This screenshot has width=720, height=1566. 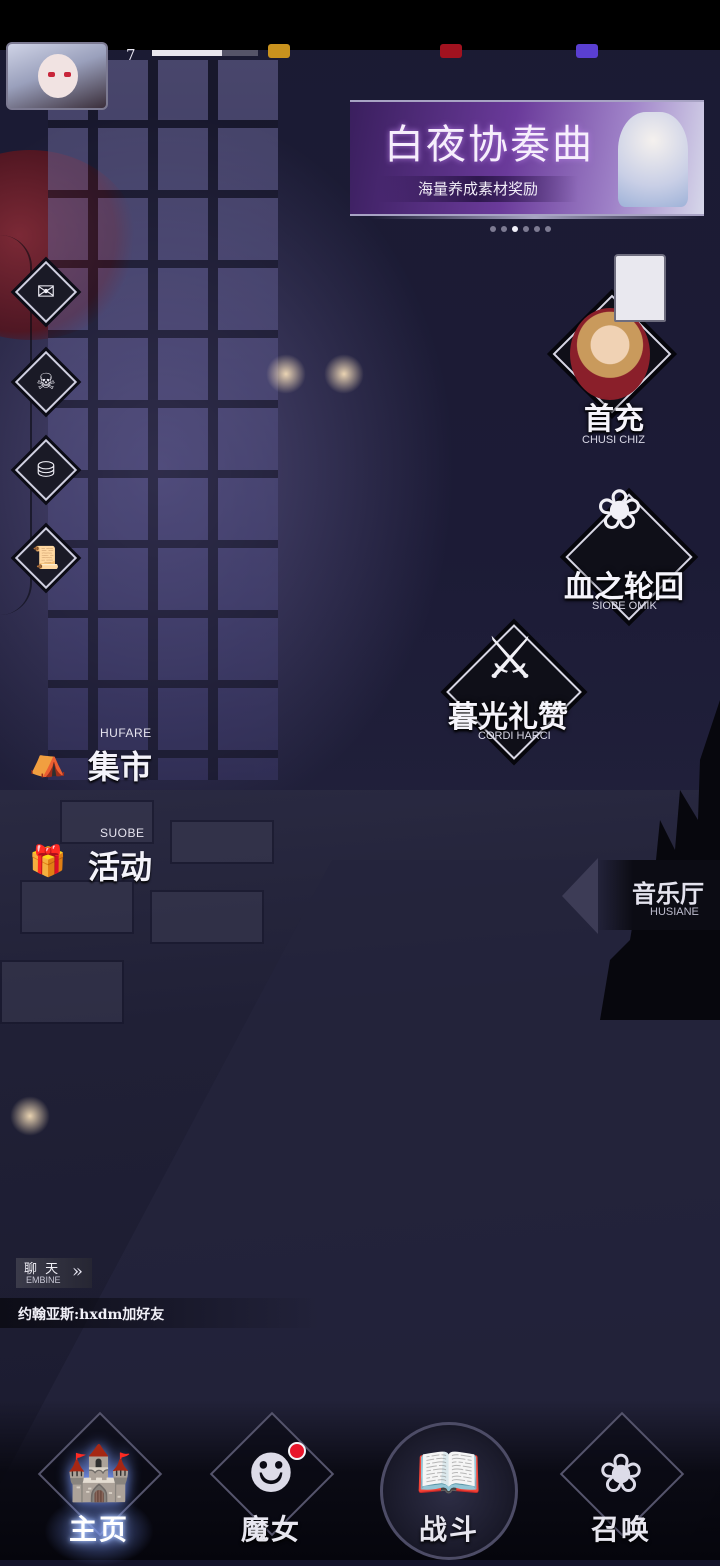 I want to click on nav-battle: 📖 战斗, so click(x=449, y=1480).